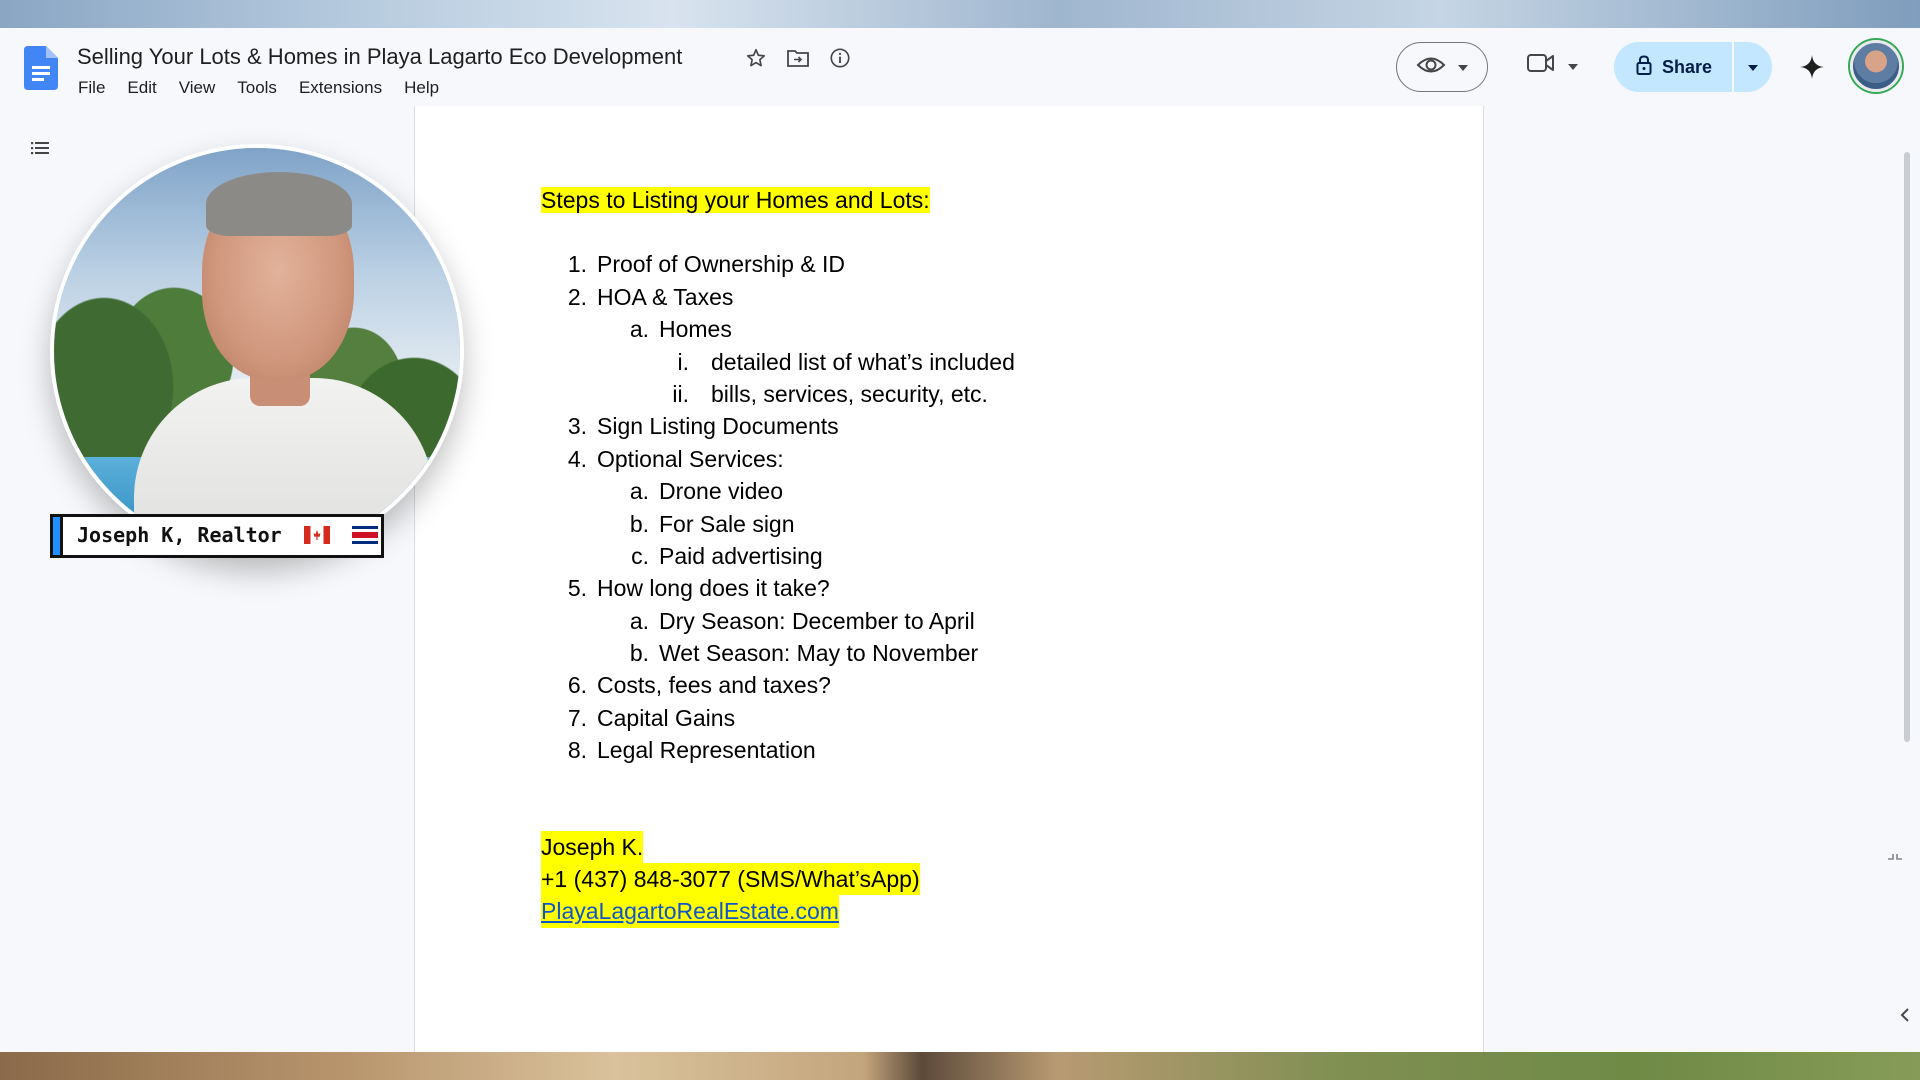 Image resolution: width=1920 pixels, height=1080 pixels. I want to click on list-item: b. Wet Season: May to November, so click(778, 653).